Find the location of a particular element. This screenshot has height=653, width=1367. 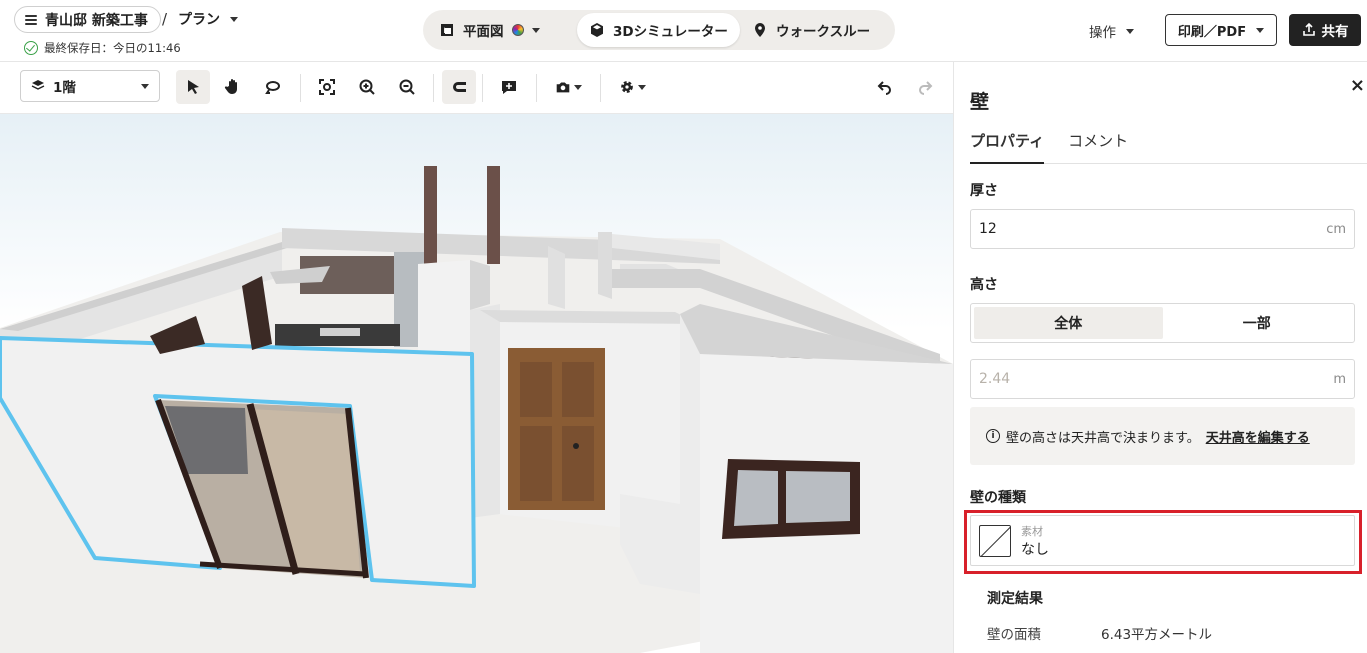

measurement-title: 測定結果 is located at coordinates (1015, 599).